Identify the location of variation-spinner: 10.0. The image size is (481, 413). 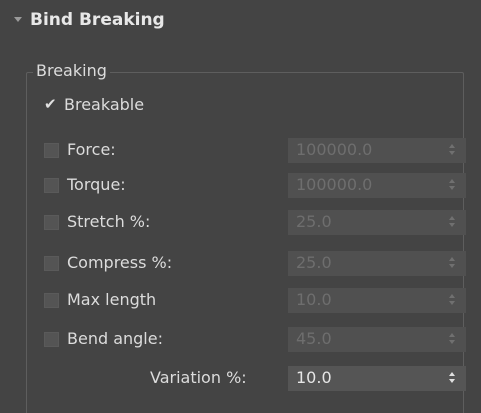
(377, 378).